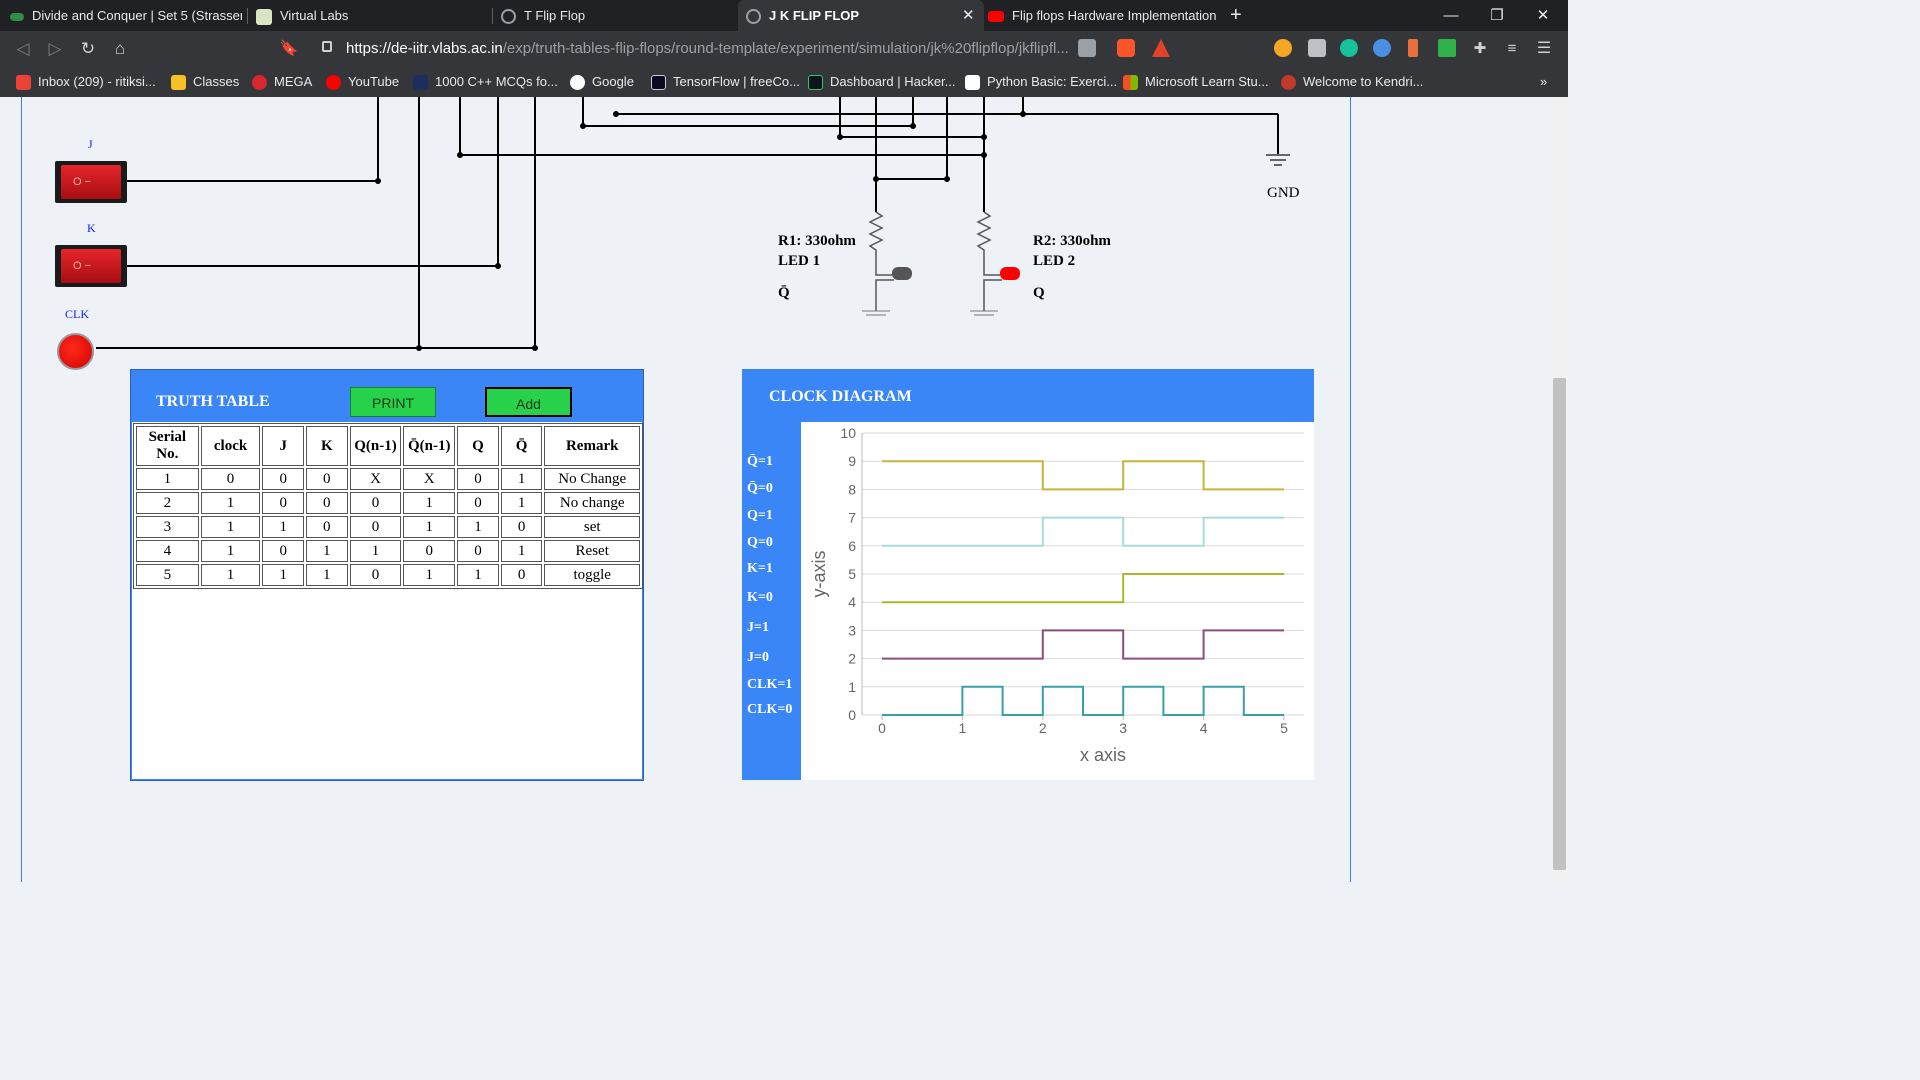 This screenshot has height=1080, width=1920. I want to click on led2-label: LED 2, so click(1054, 261).